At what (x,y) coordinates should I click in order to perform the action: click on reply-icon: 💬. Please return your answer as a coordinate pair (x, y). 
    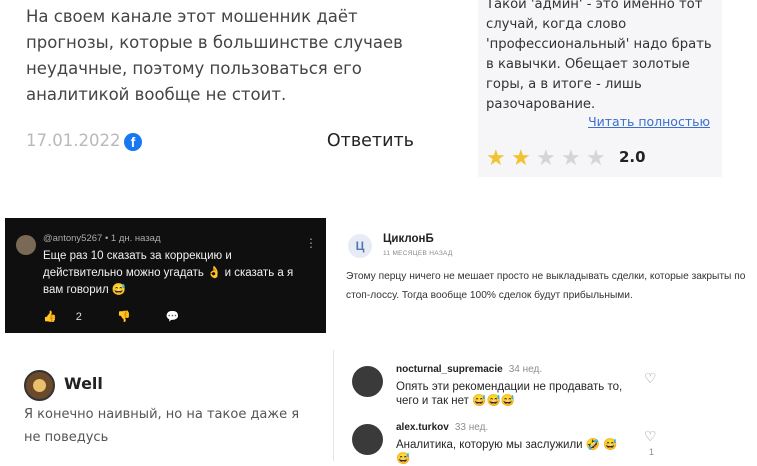
    Looking at the image, I should click on (172, 317).